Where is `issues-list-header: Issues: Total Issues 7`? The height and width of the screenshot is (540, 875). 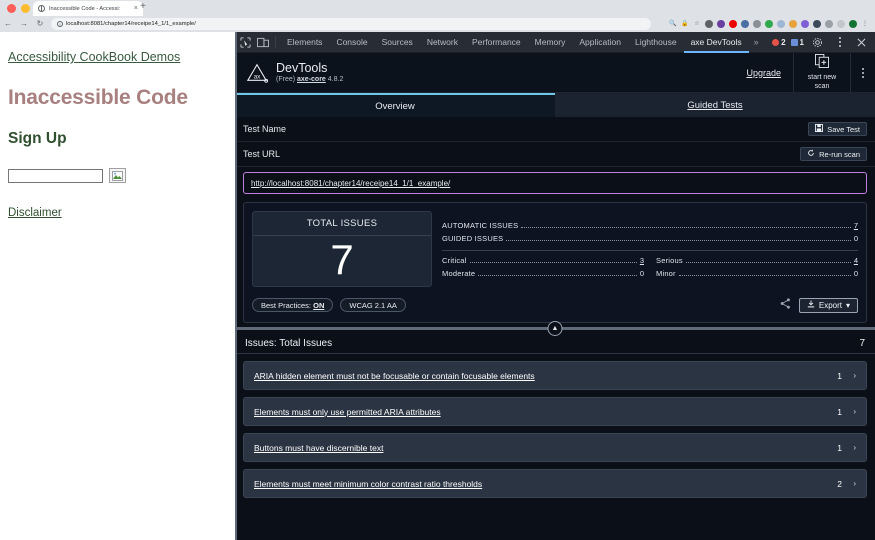 issues-list-header: Issues: Total Issues 7 is located at coordinates (555, 343).